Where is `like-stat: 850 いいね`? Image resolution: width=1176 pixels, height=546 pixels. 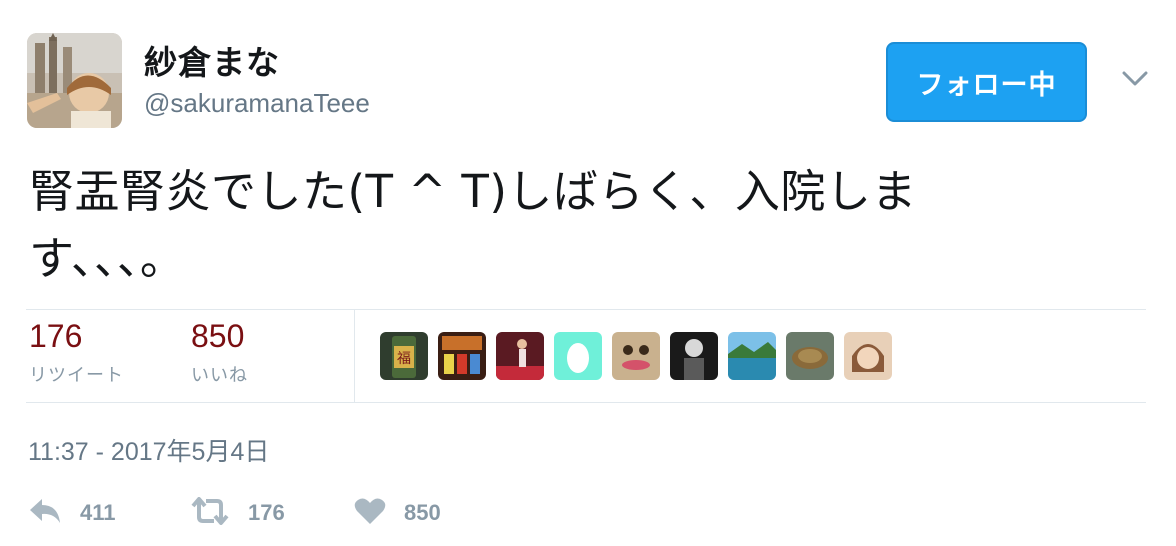
like-stat: 850 いいね is located at coordinates (219, 352).